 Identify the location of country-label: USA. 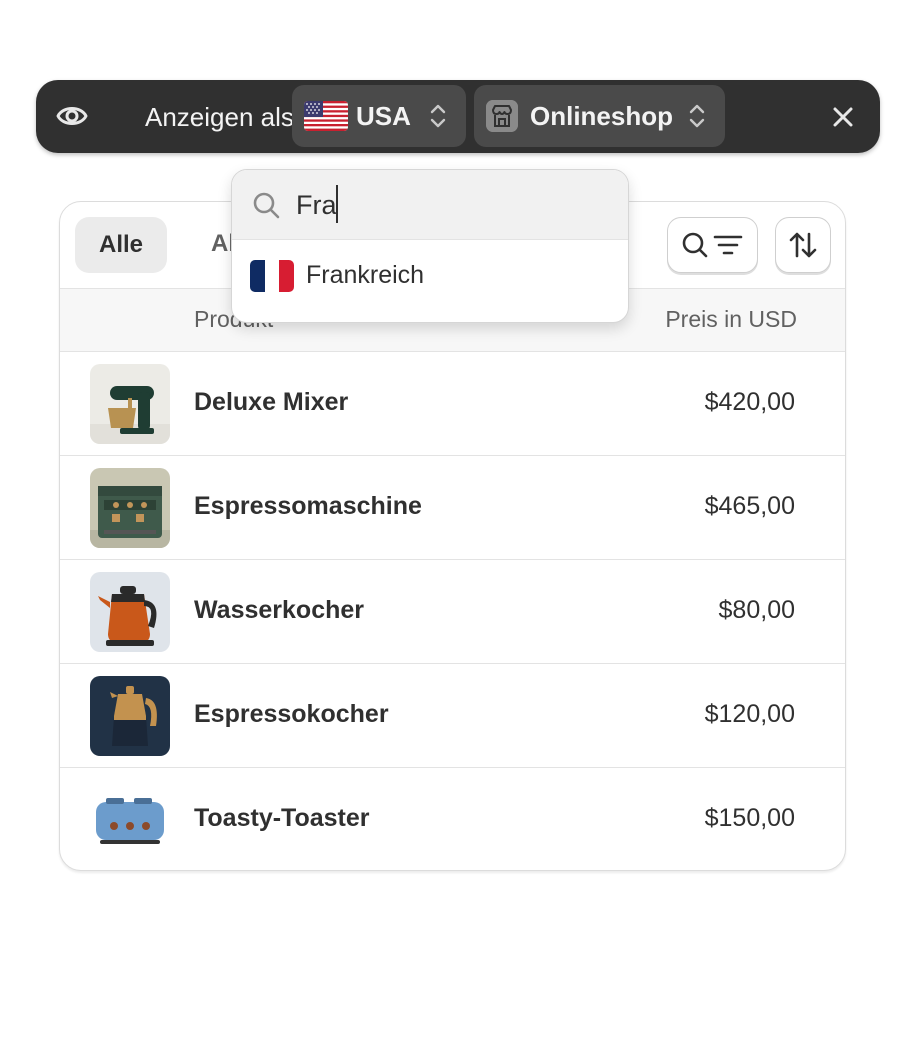
(383, 116).